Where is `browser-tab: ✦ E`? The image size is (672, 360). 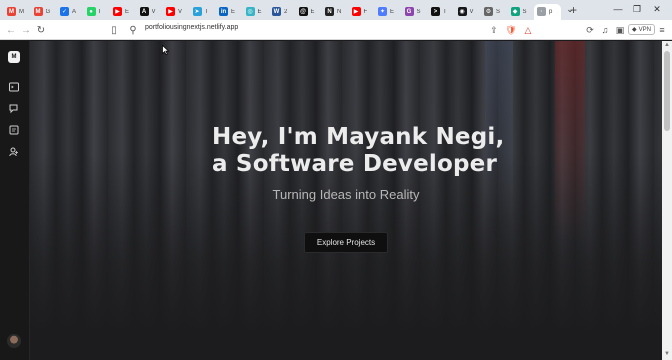 browser-tab: ✦ E is located at coordinates (388, 12).